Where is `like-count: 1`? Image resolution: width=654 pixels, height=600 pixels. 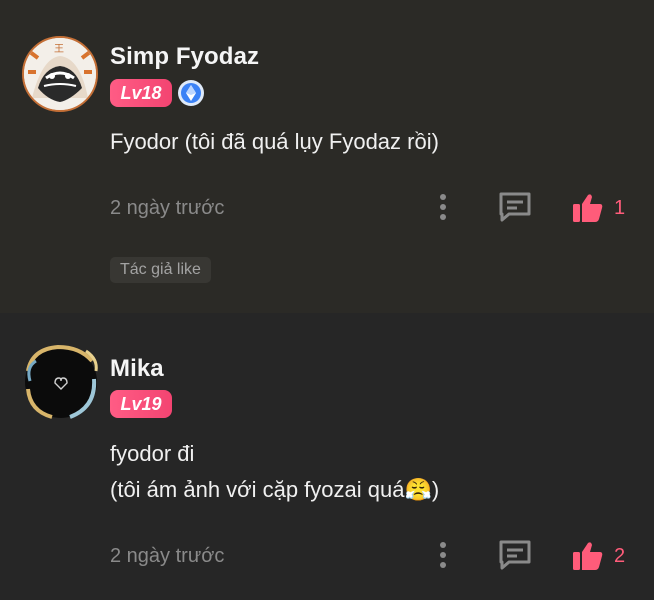 like-count: 1 is located at coordinates (620, 207).